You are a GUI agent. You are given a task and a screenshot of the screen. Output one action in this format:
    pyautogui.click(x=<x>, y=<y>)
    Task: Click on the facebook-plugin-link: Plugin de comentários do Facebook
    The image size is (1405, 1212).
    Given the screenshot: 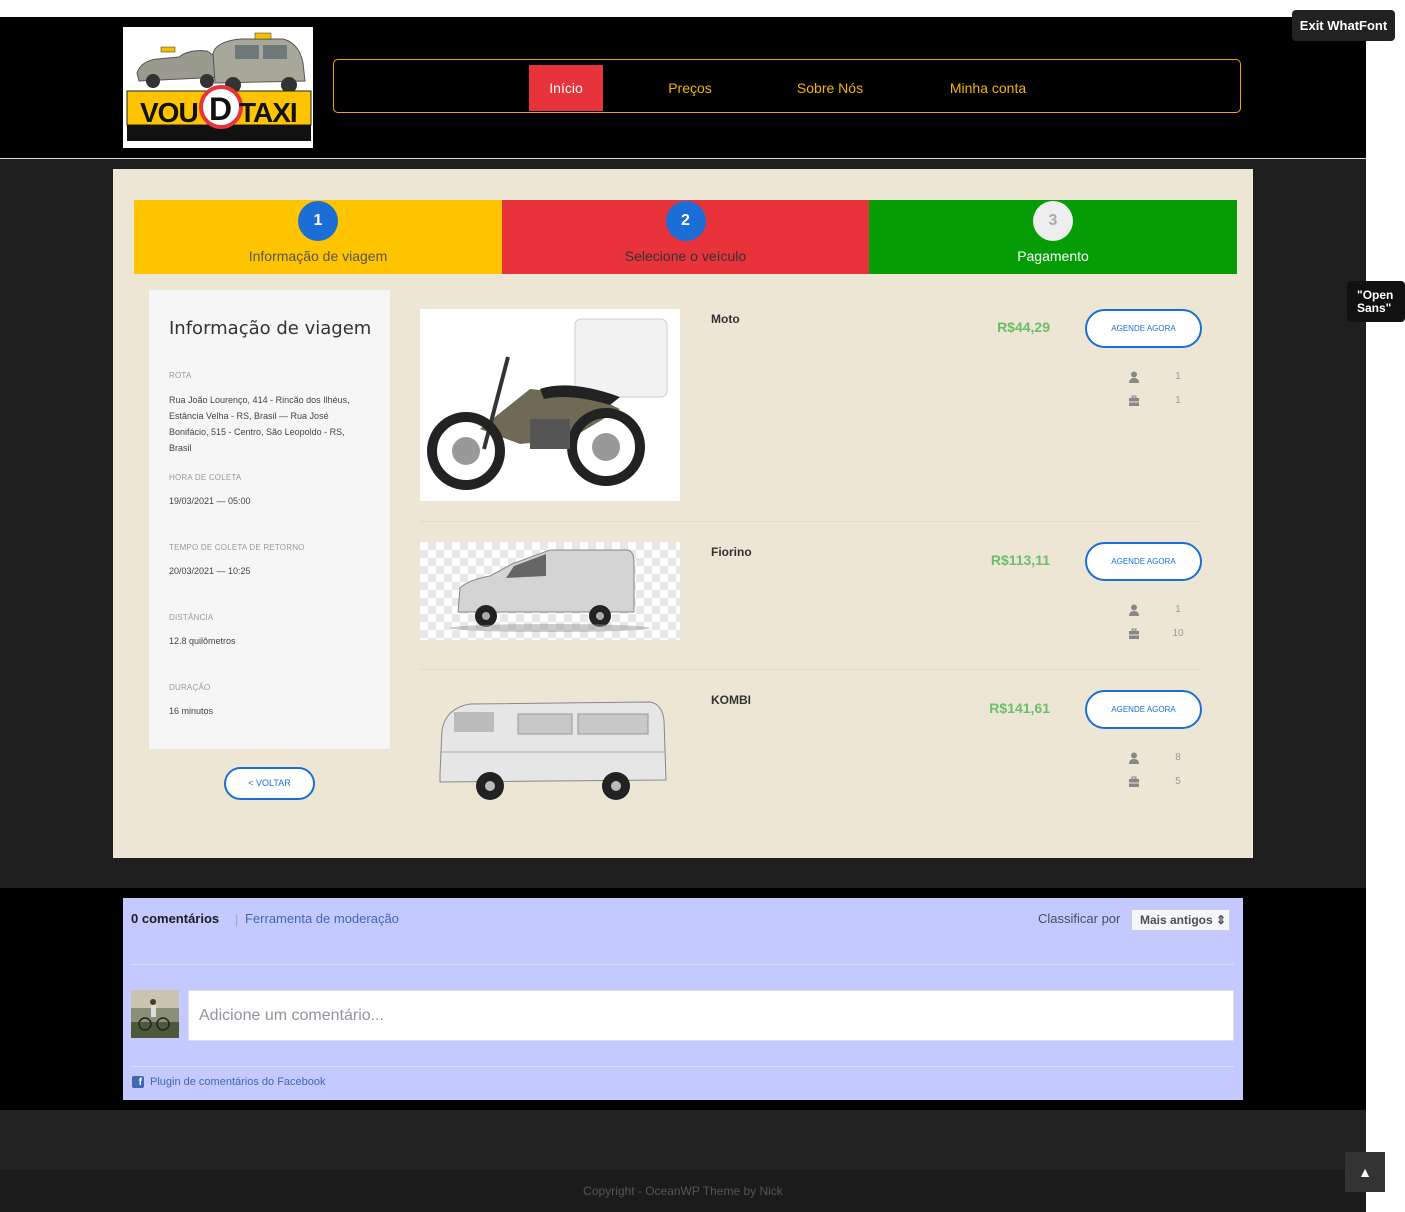 What is the action you would take?
    pyautogui.click(x=238, y=1082)
    